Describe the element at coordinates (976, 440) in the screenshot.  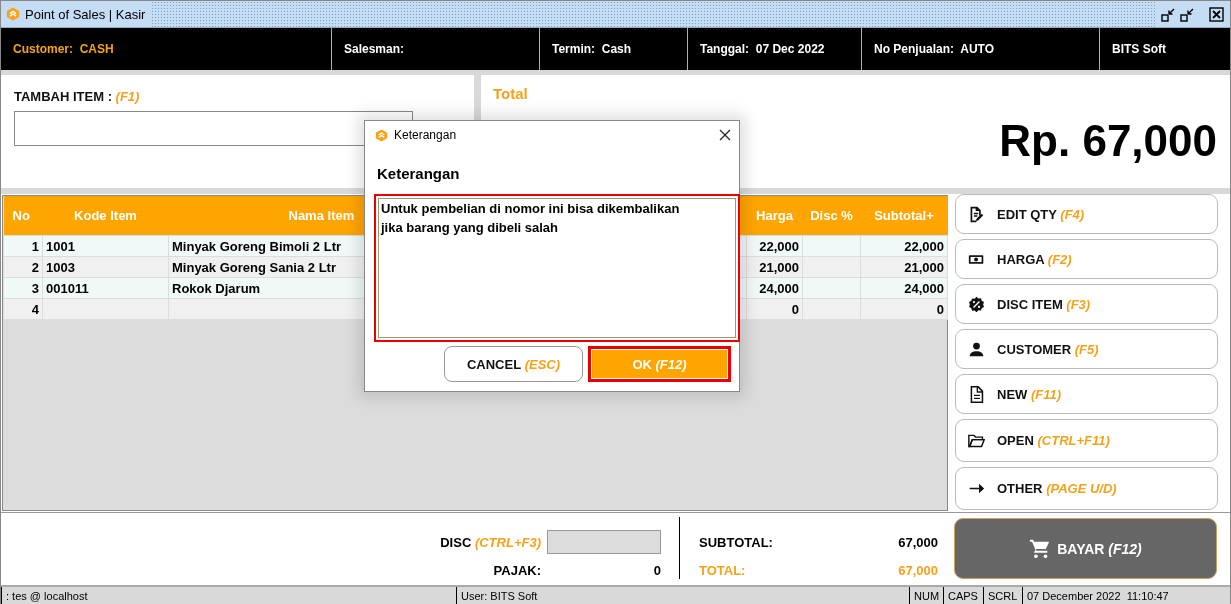
I see `folder-icon` at that location.